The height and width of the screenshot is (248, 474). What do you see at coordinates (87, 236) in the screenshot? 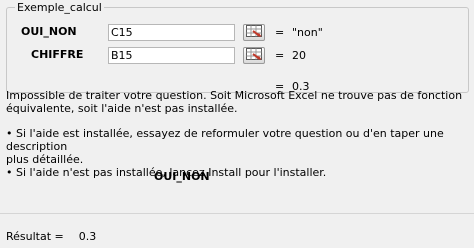
I see `result-value: 0.3` at bounding box center [87, 236].